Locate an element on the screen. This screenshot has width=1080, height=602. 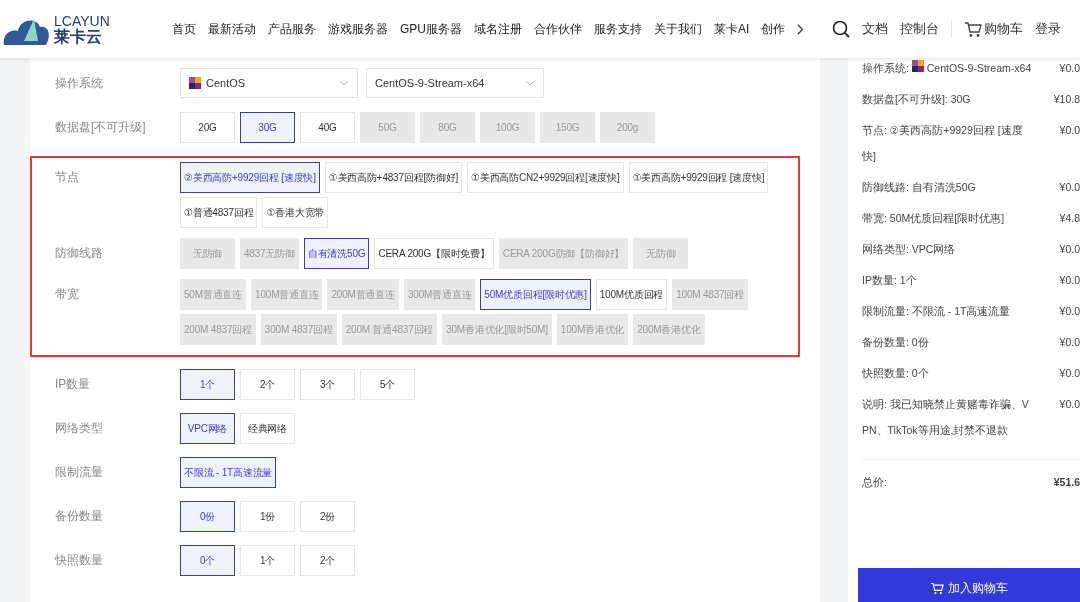
header-link: 文档 is located at coordinates (875, 29).